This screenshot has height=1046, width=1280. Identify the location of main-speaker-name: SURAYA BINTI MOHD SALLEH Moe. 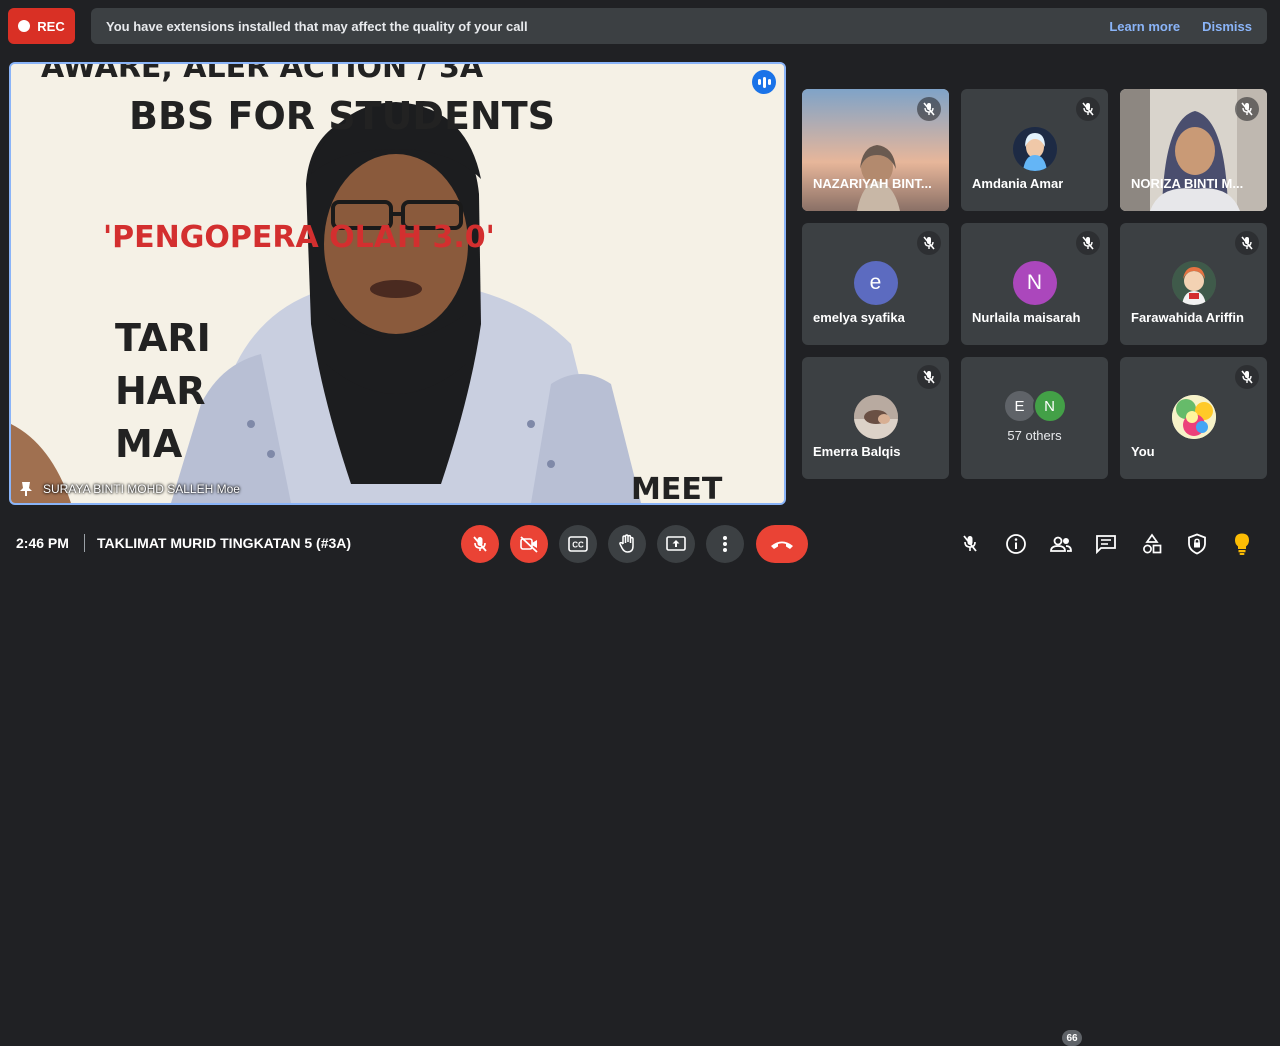
(141, 489).